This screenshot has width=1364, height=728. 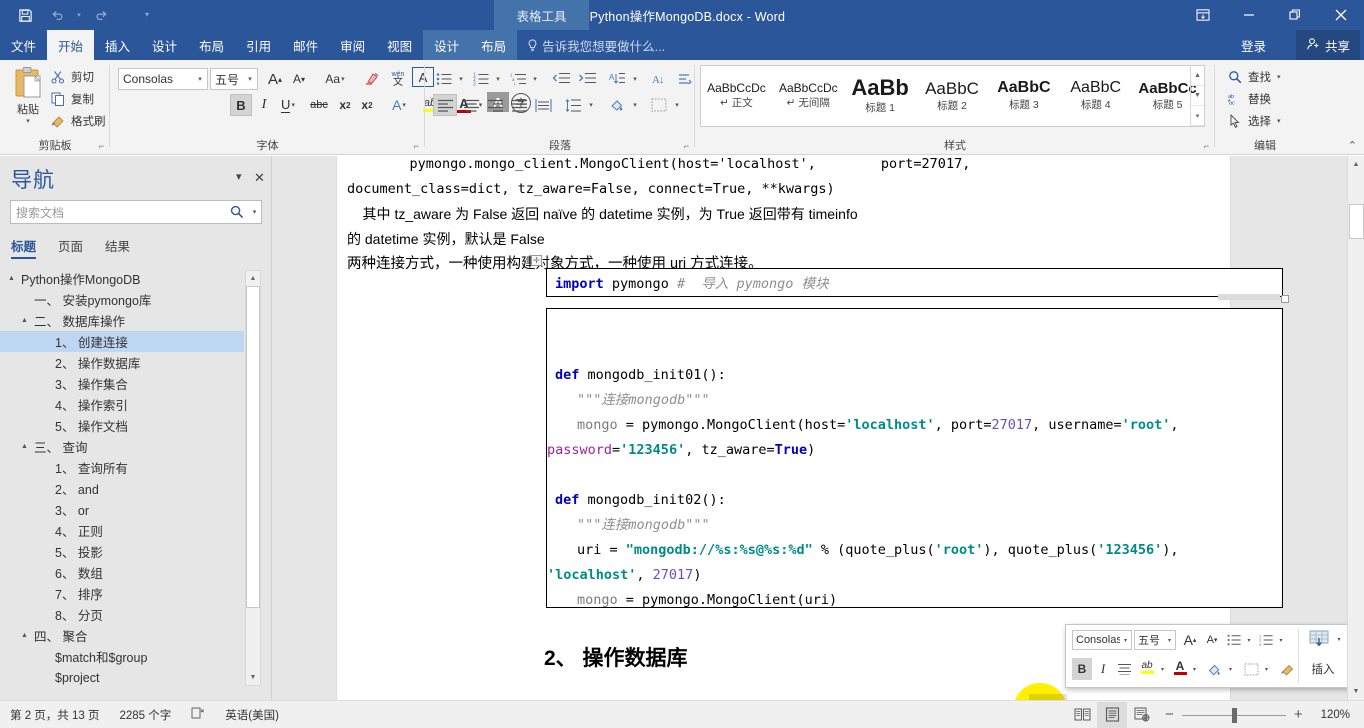 I want to click on multilevel-dropdown-icon: ▾, so click(x=534, y=79).